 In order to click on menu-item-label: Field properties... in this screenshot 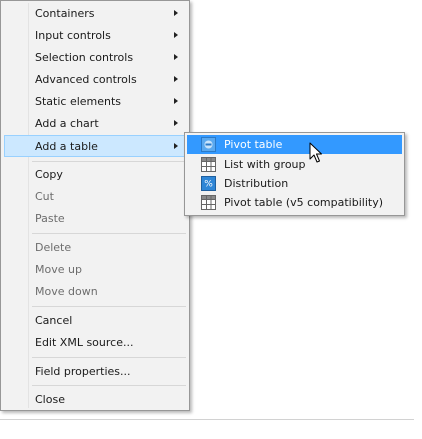, I will do `click(83, 371)`.